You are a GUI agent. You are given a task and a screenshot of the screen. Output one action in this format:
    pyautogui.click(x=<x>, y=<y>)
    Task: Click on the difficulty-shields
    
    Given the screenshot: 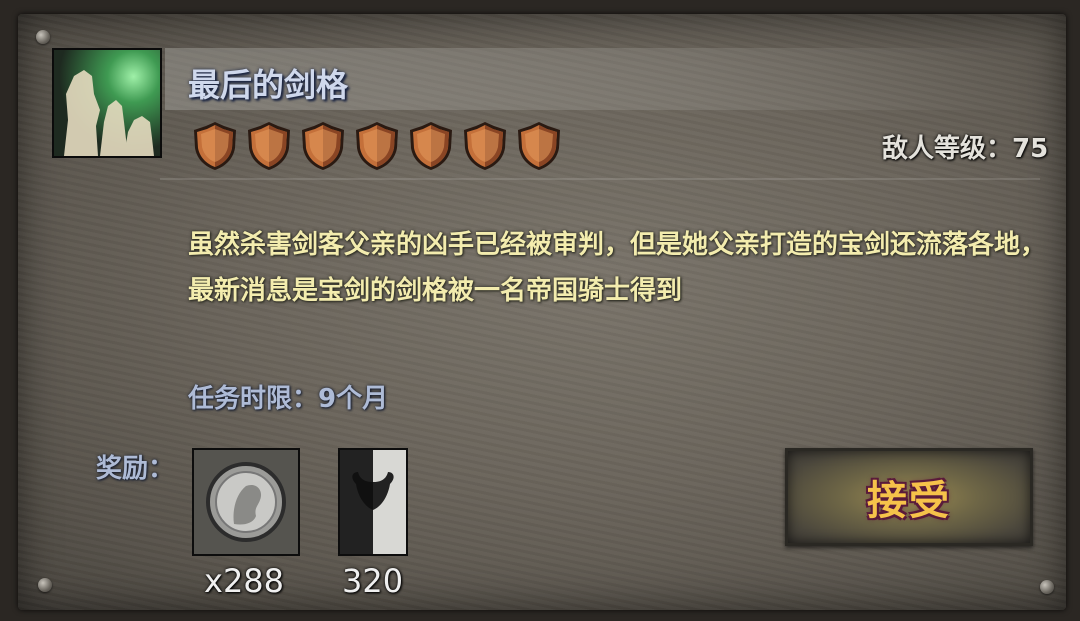 What is the action you would take?
    pyautogui.click(x=377, y=146)
    